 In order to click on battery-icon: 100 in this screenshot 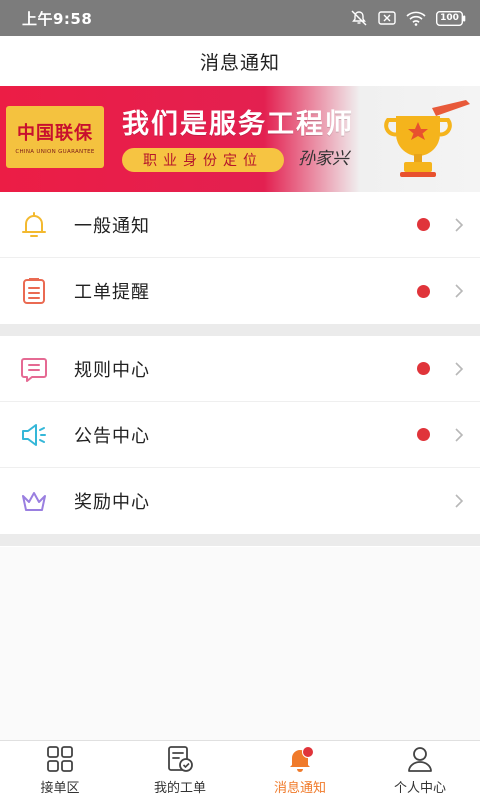, I will do `click(451, 18)`.